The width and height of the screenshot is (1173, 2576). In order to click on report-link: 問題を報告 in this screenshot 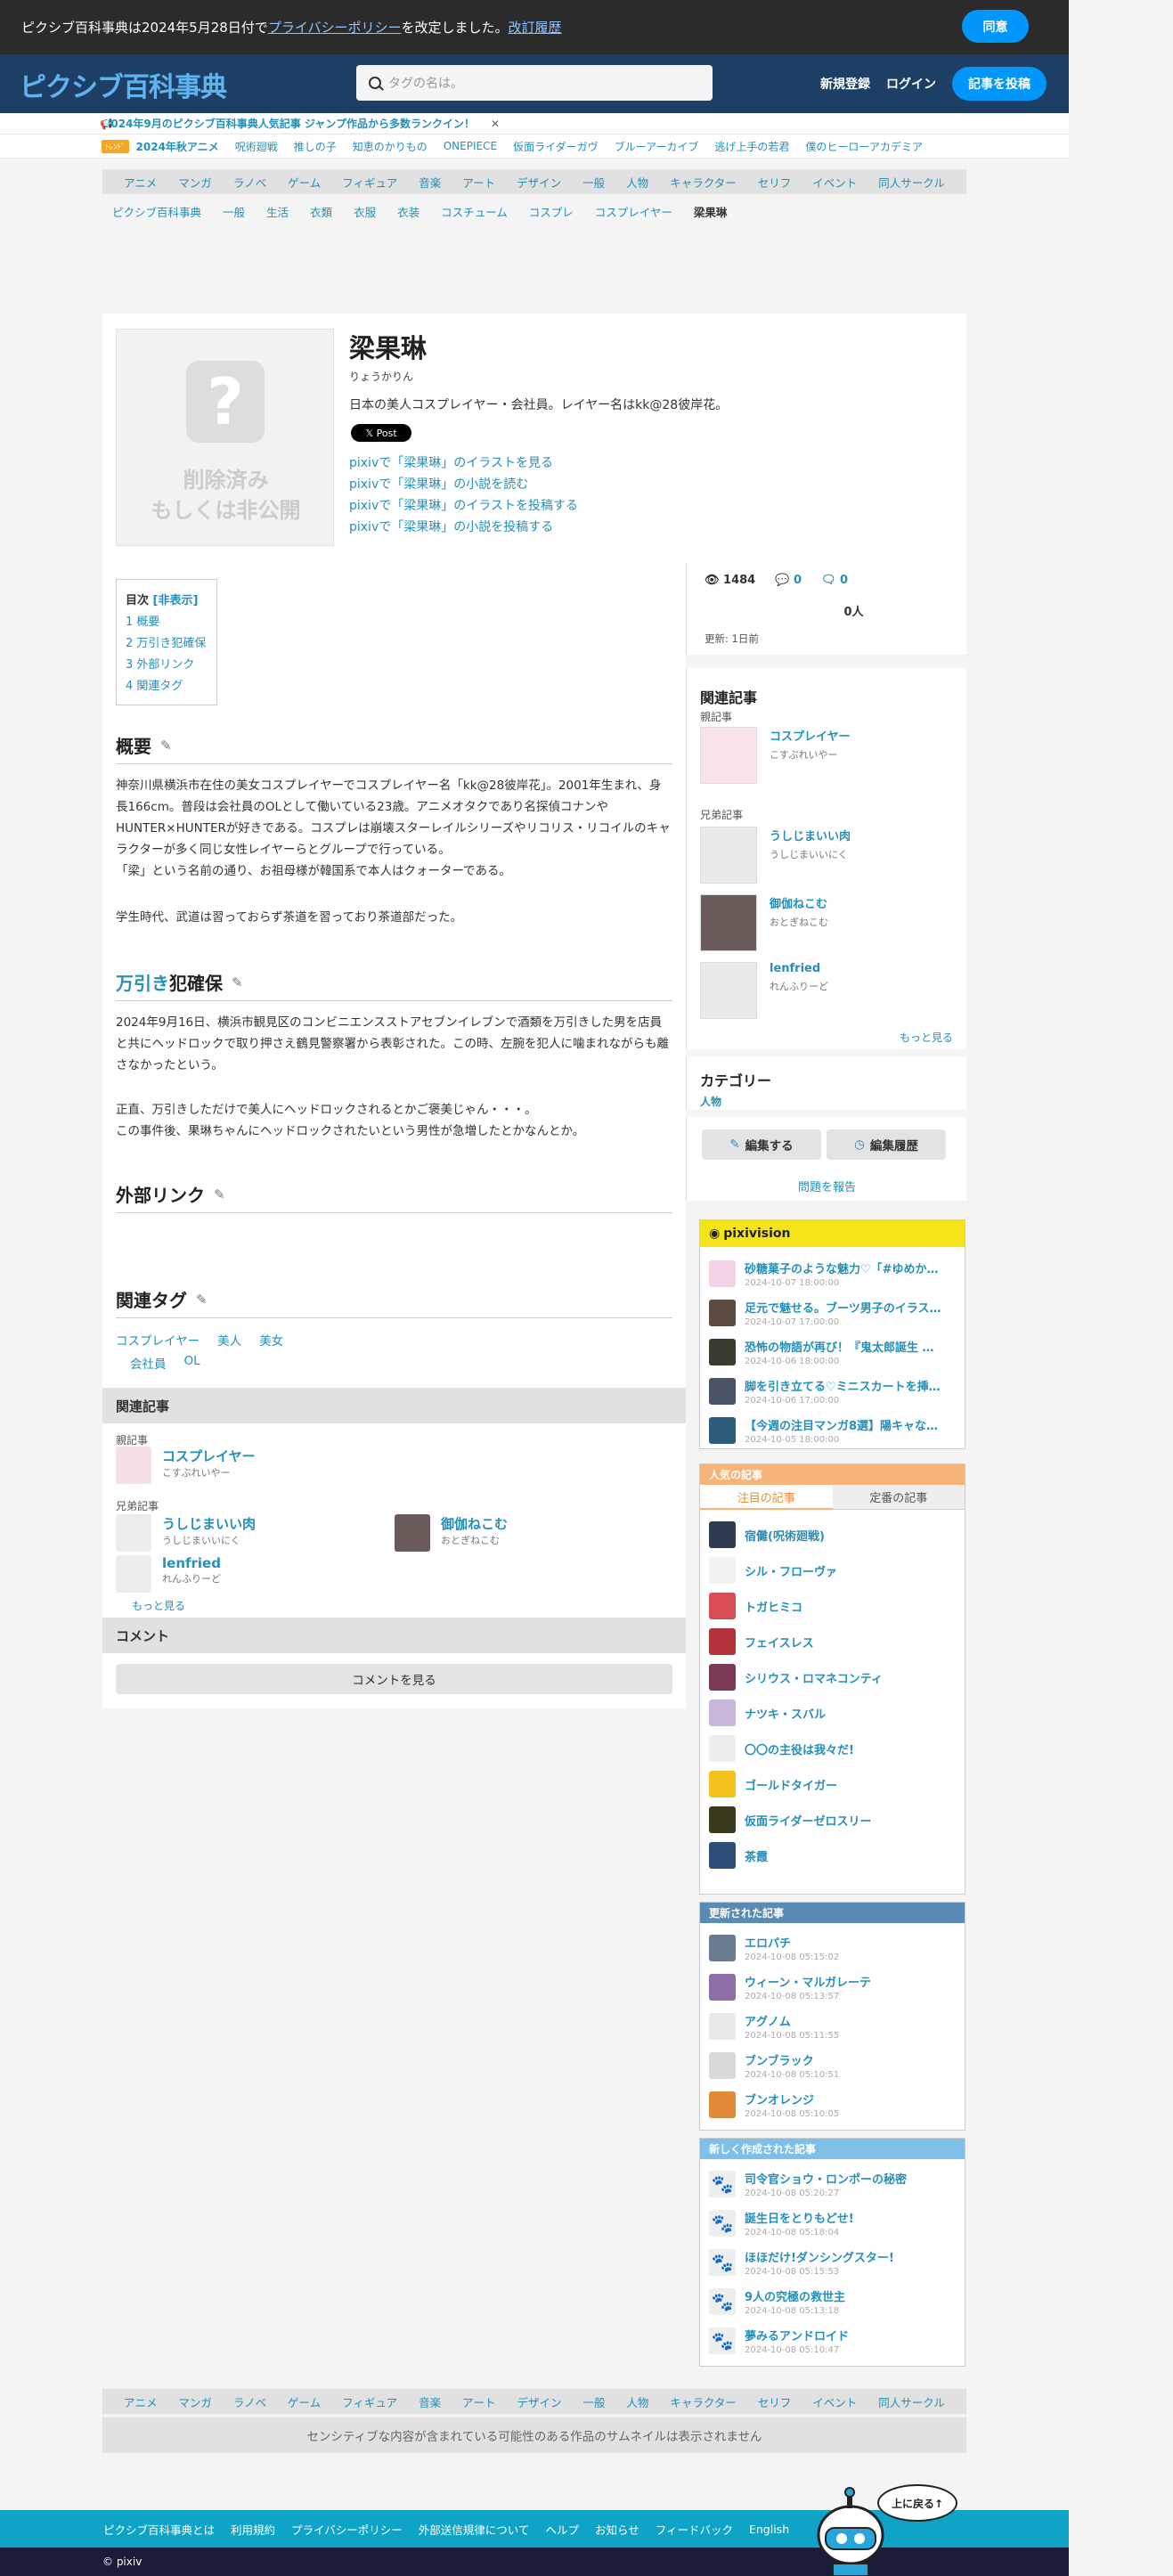, I will do `click(827, 1186)`.